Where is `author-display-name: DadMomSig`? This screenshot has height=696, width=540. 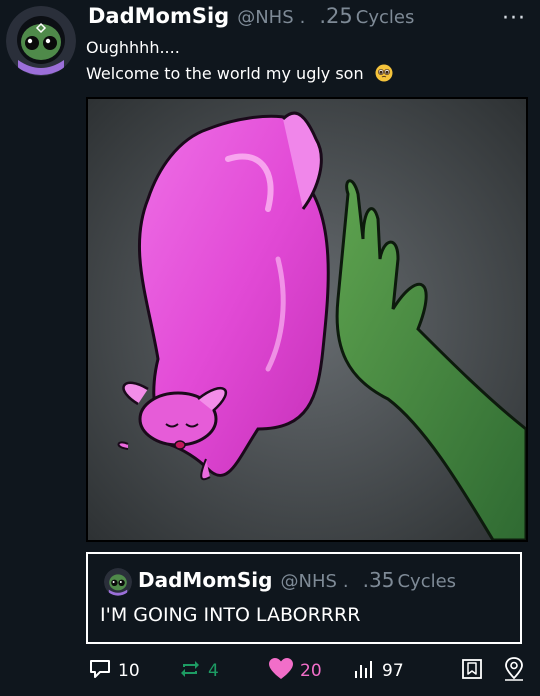 author-display-name: DadMomSig is located at coordinates (158, 16).